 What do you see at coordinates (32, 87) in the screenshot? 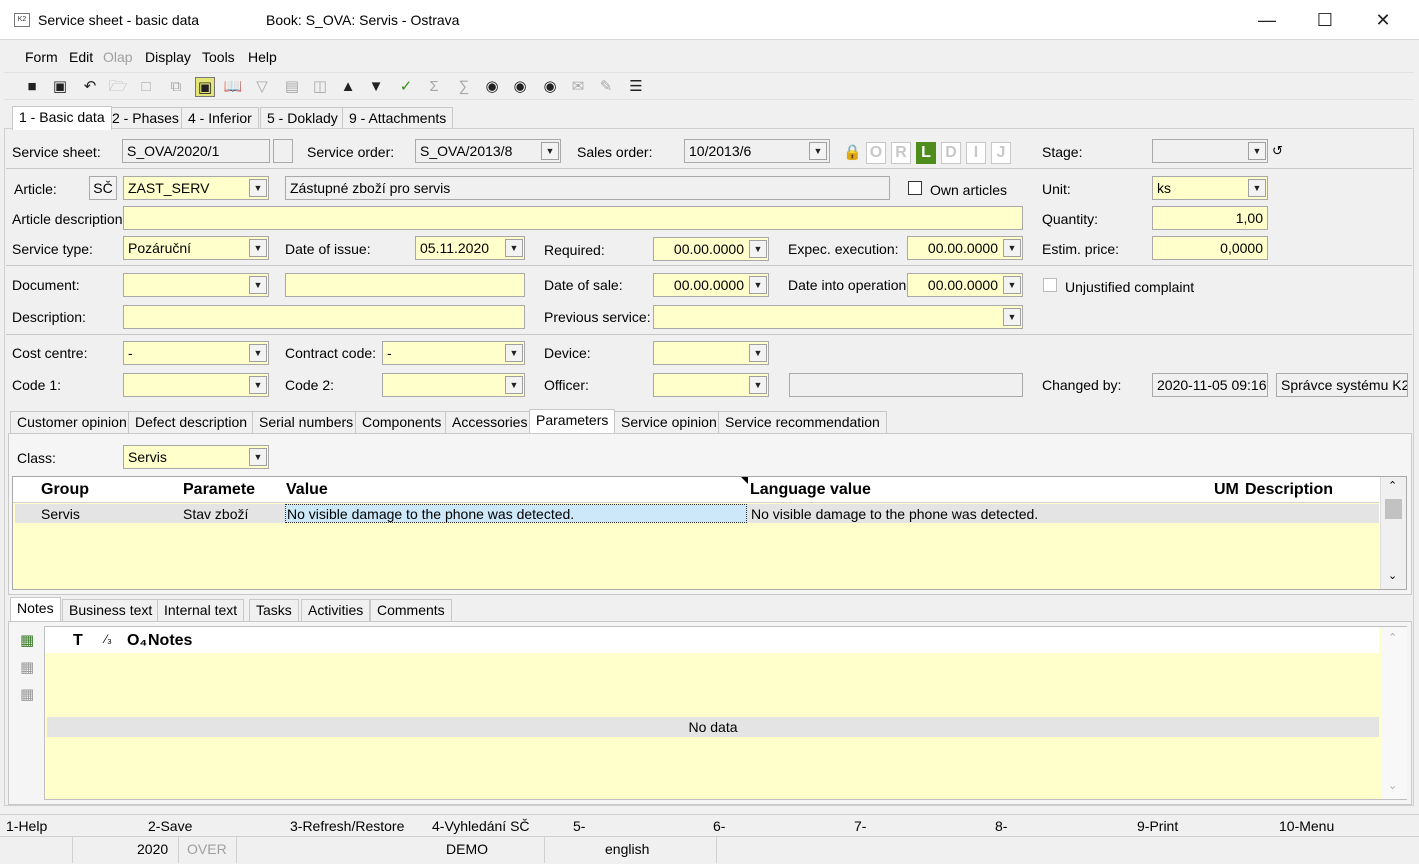
I see `save-icon: ■` at bounding box center [32, 87].